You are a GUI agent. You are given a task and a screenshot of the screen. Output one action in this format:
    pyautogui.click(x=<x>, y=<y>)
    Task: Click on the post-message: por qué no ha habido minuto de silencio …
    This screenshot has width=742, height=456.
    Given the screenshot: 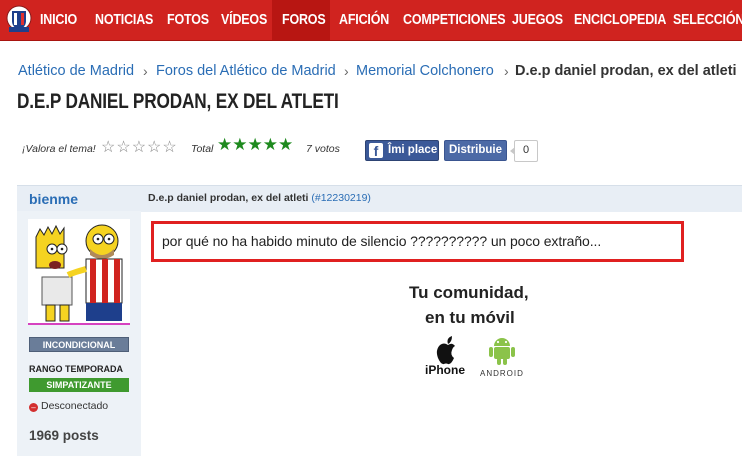 What is the action you would take?
    pyautogui.click(x=382, y=241)
    